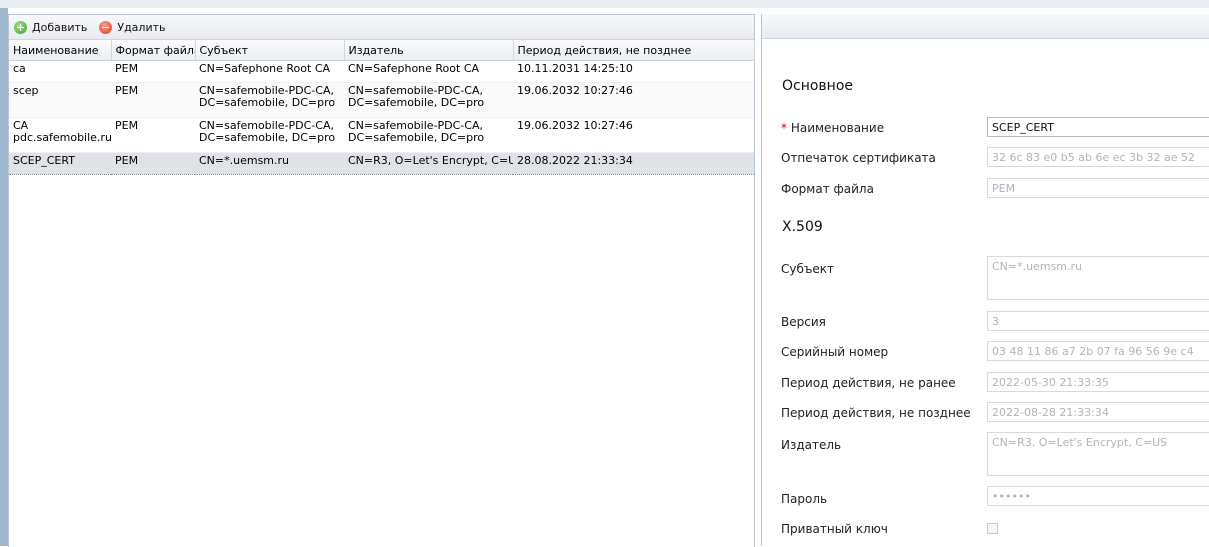 This screenshot has height=547, width=1209. I want to click on password-label: Пароль, so click(804, 499).